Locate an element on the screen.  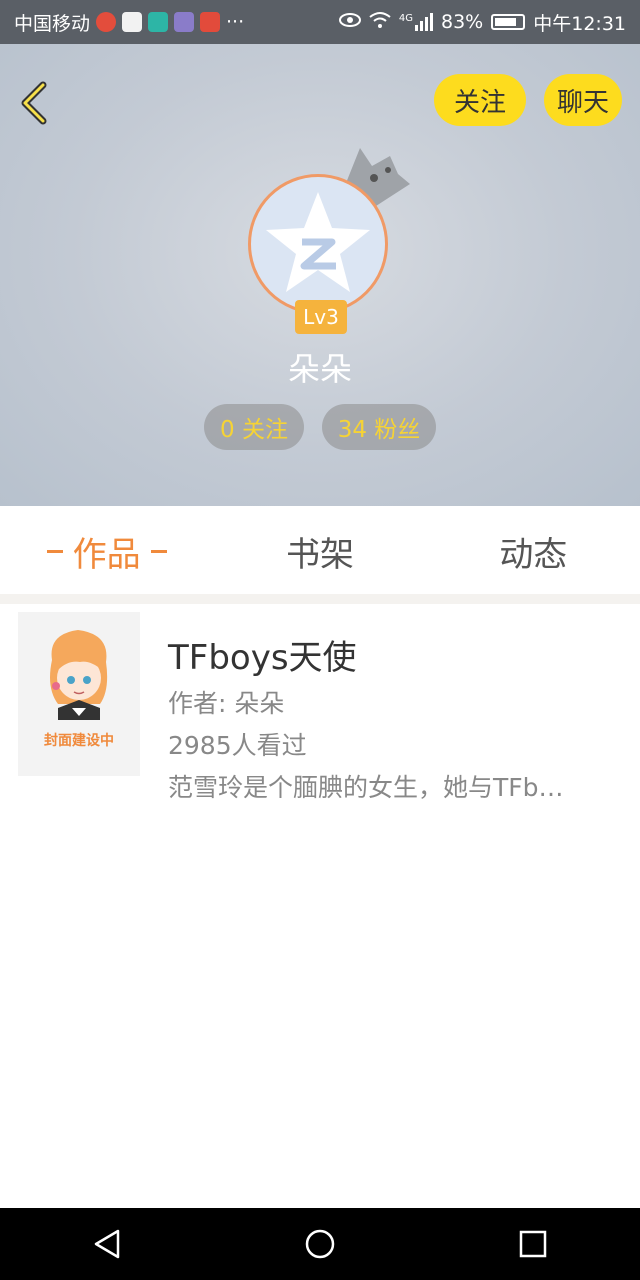
map-app-icon is located at coordinates (158, 22).